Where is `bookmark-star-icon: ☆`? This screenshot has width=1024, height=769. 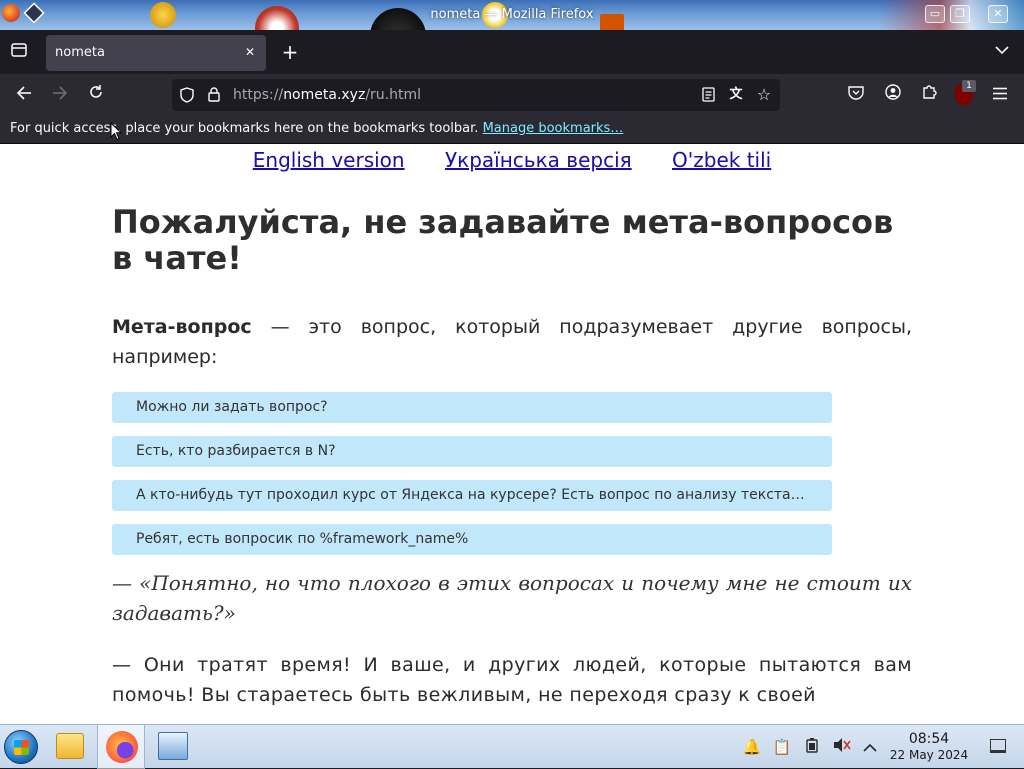 bookmark-star-icon: ☆ is located at coordinates (764, 95).